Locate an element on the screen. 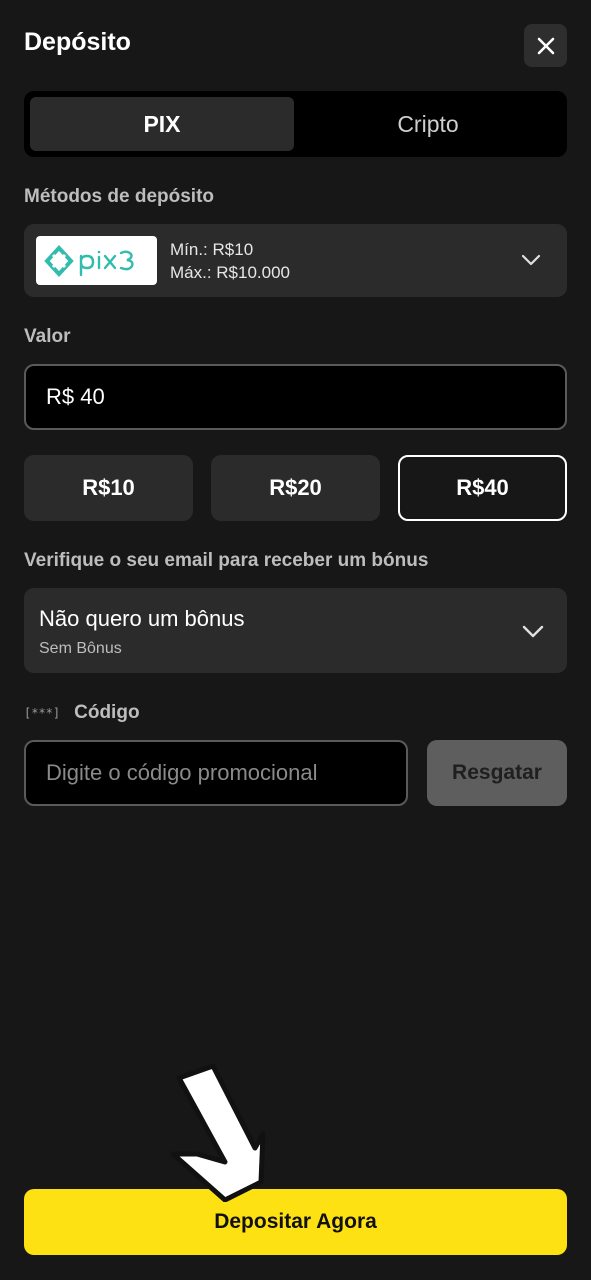 This screenshot has width=591, height=1280. quick-amount-40-button: R$40 is located at coordinates (482, 488).